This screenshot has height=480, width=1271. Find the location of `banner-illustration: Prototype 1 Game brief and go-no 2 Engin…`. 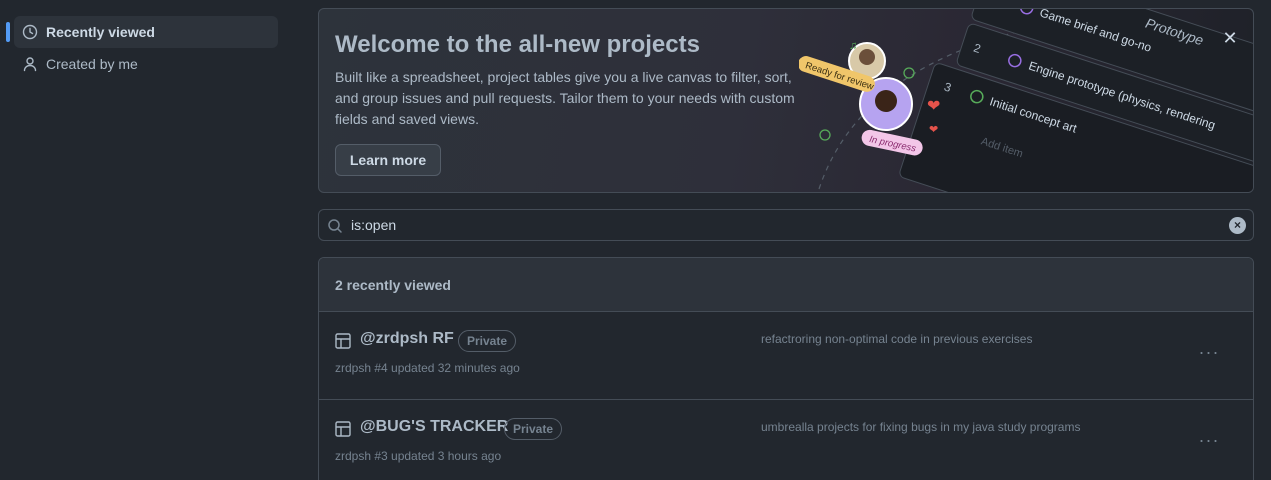

banner-illustration: Prototype 1 Game brief and go-no 2 Engin… is located at coordinates (1026, 100).